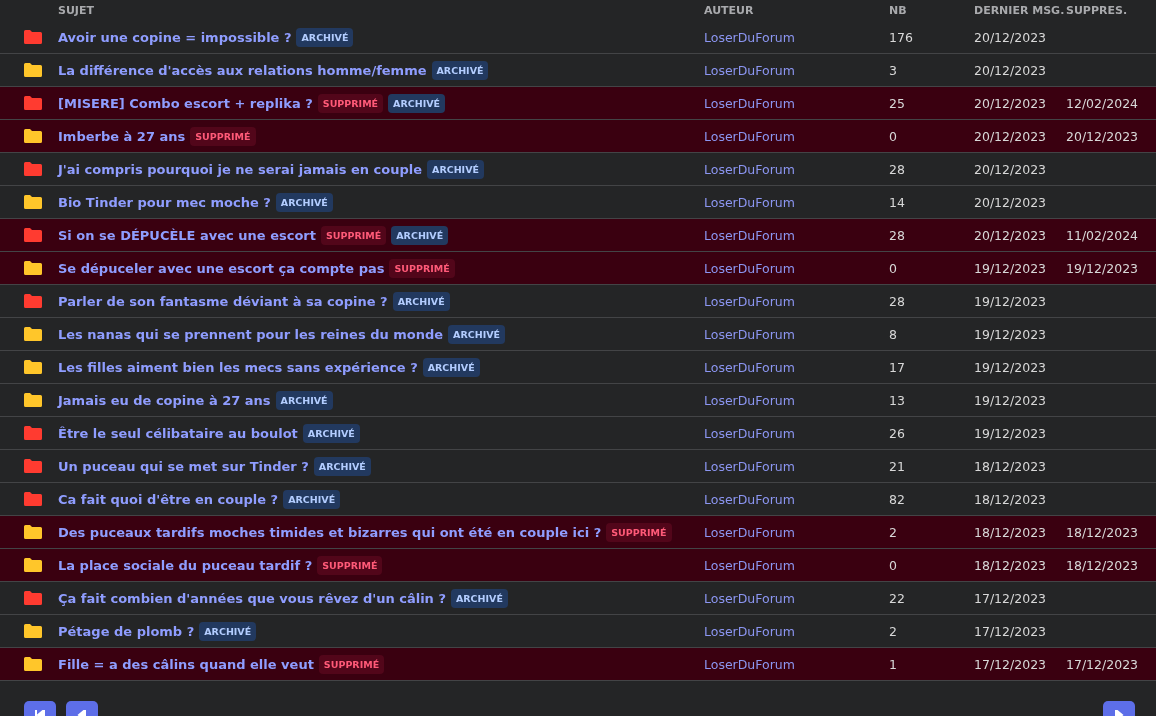 Image resolution: width=1156 pixels, height=716 pixels. Describe the element at coordinates (893, 631) in the screenshot. I see `message-count: 2` at that location.